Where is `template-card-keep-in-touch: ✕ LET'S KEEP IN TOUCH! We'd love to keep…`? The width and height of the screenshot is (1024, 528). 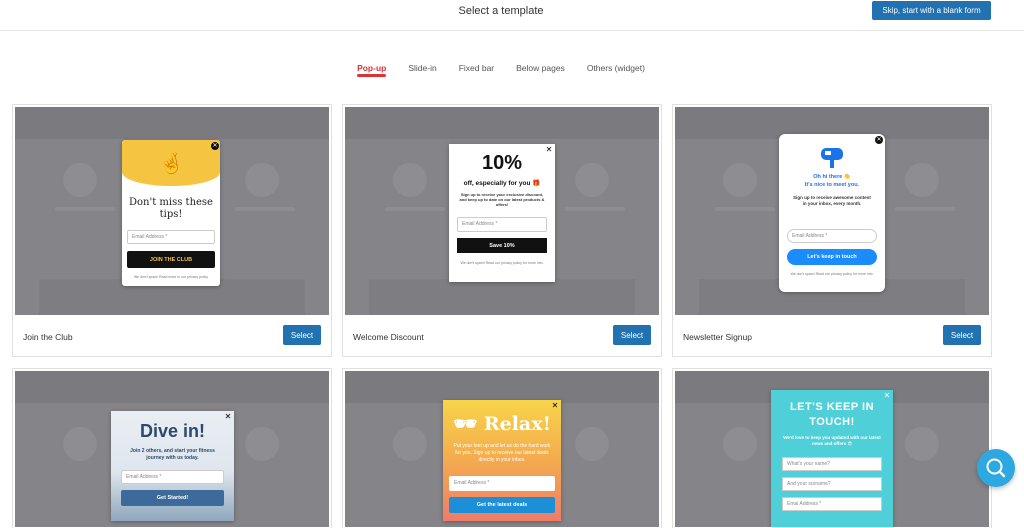 template-card-keep-in-touch: ✕ LET'S KEEP IN TOUCH! We'd love to keep… is located at coordinates (832, 448).